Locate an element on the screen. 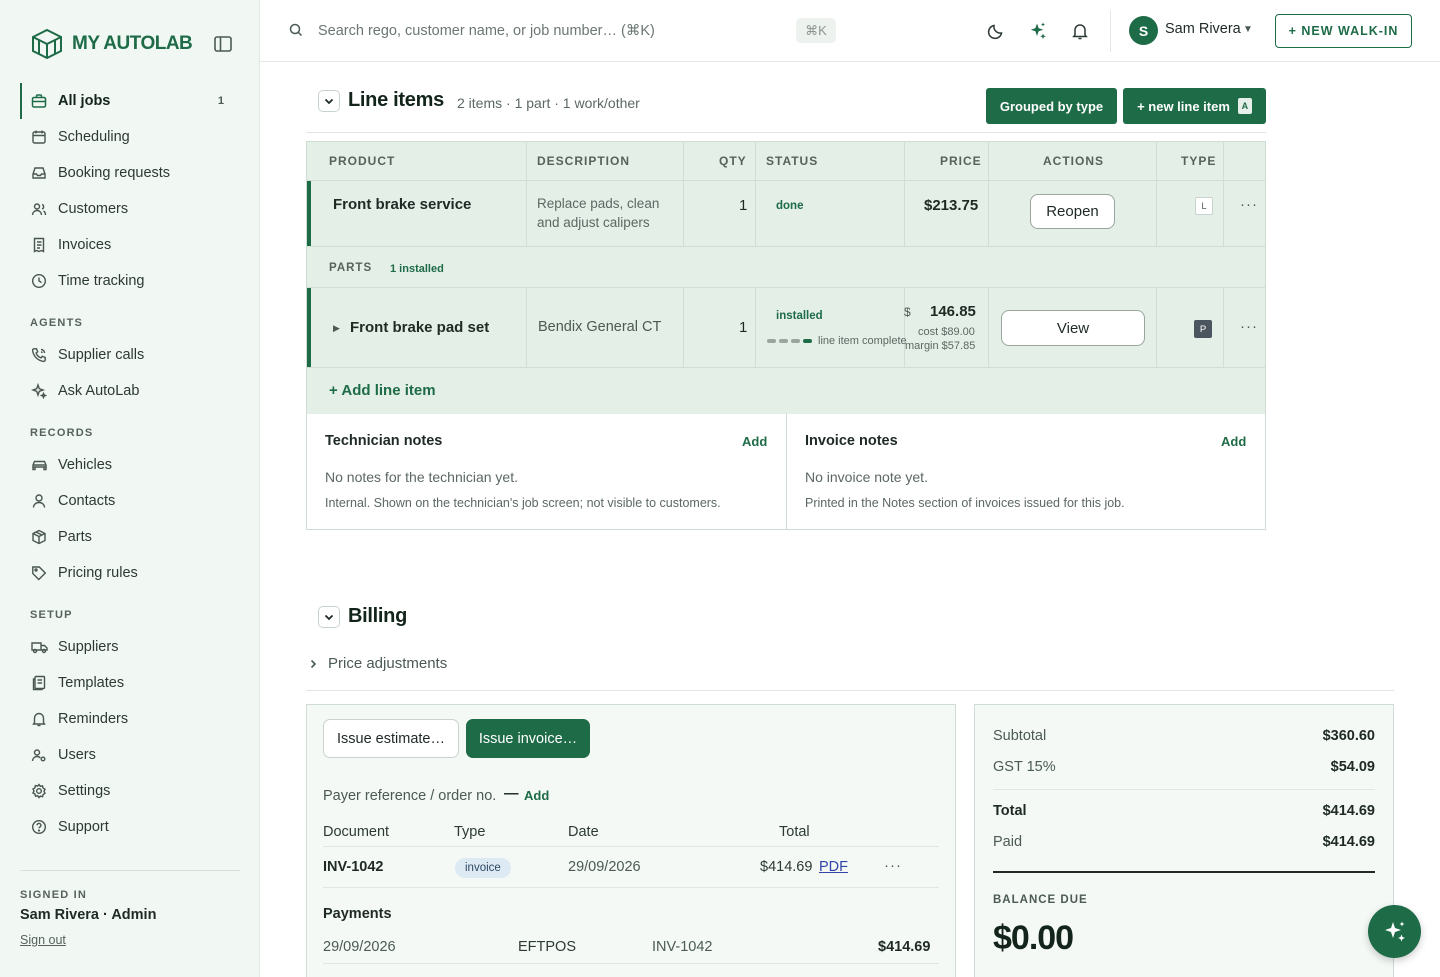 The height and width of the screenshot is (977, 1440). reopen-button: Reopen is located at coordinates (1072, 211).